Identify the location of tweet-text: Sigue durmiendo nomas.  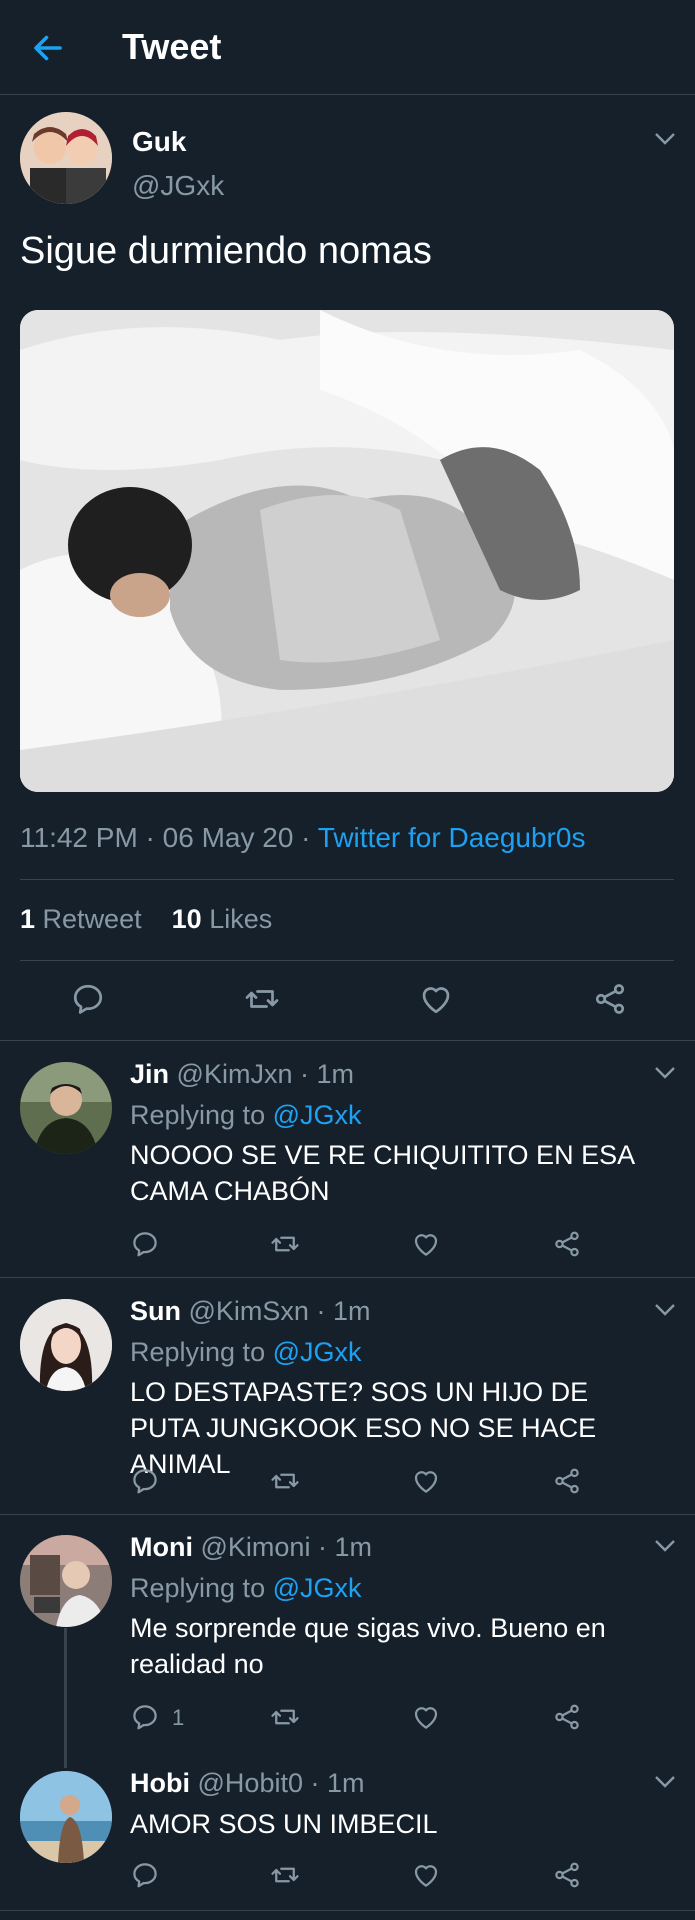
(226, 251).